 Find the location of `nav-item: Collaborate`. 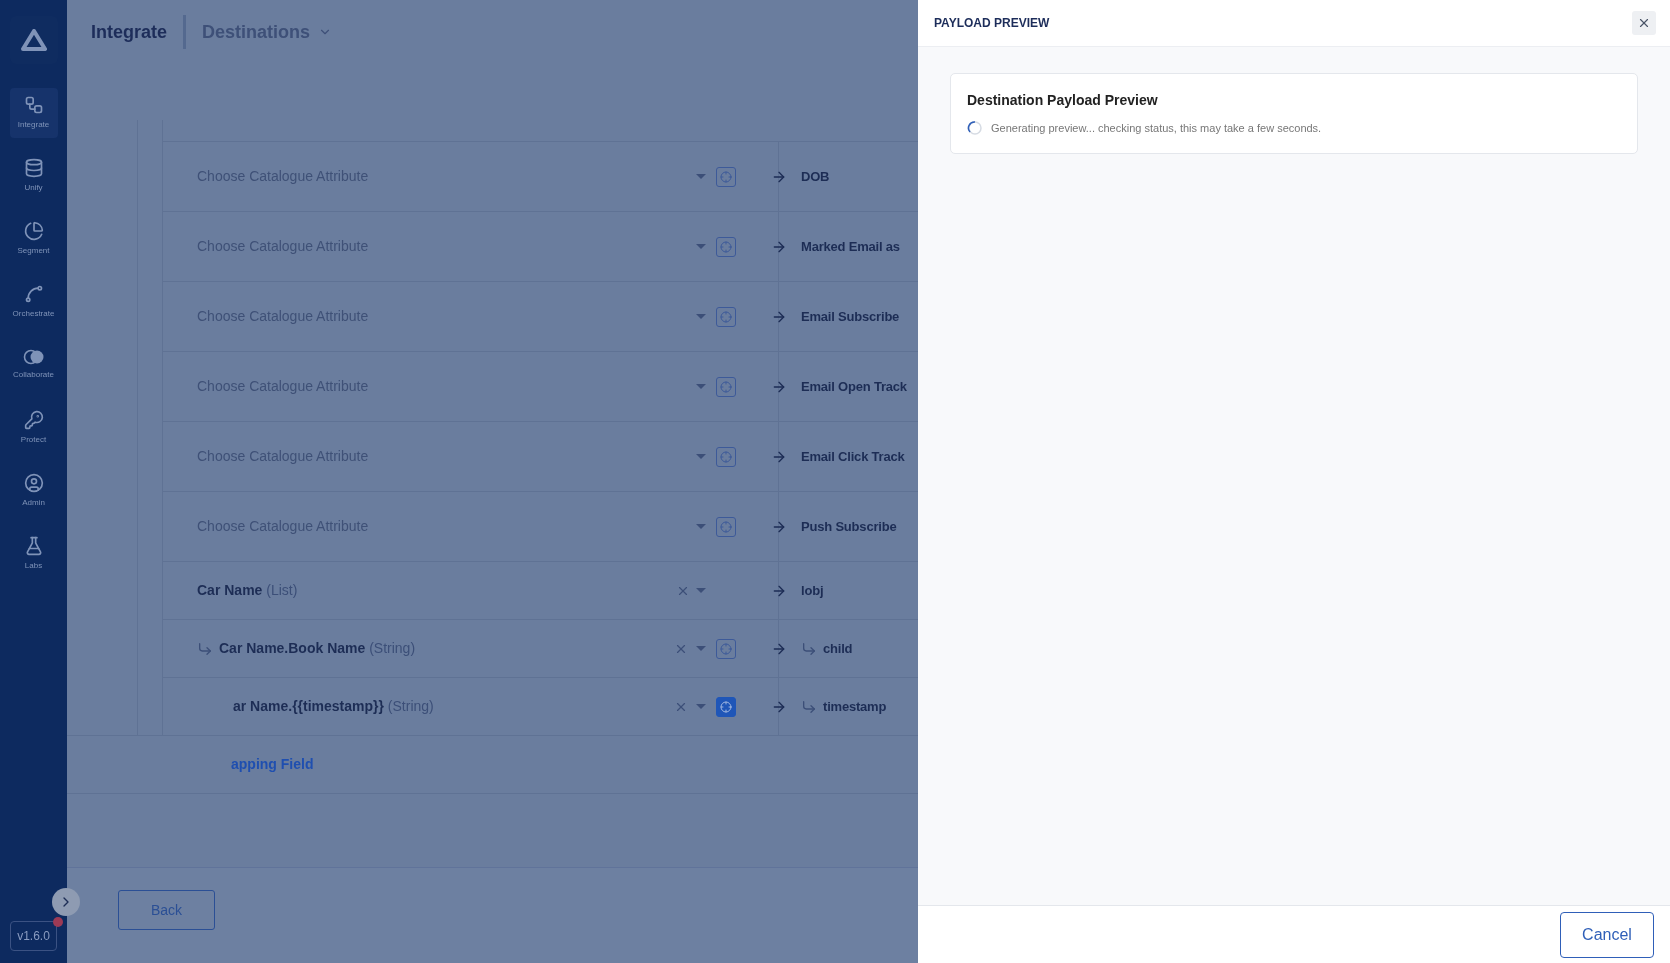

nav-item: Collaborate is located at coordinates (33, 365).